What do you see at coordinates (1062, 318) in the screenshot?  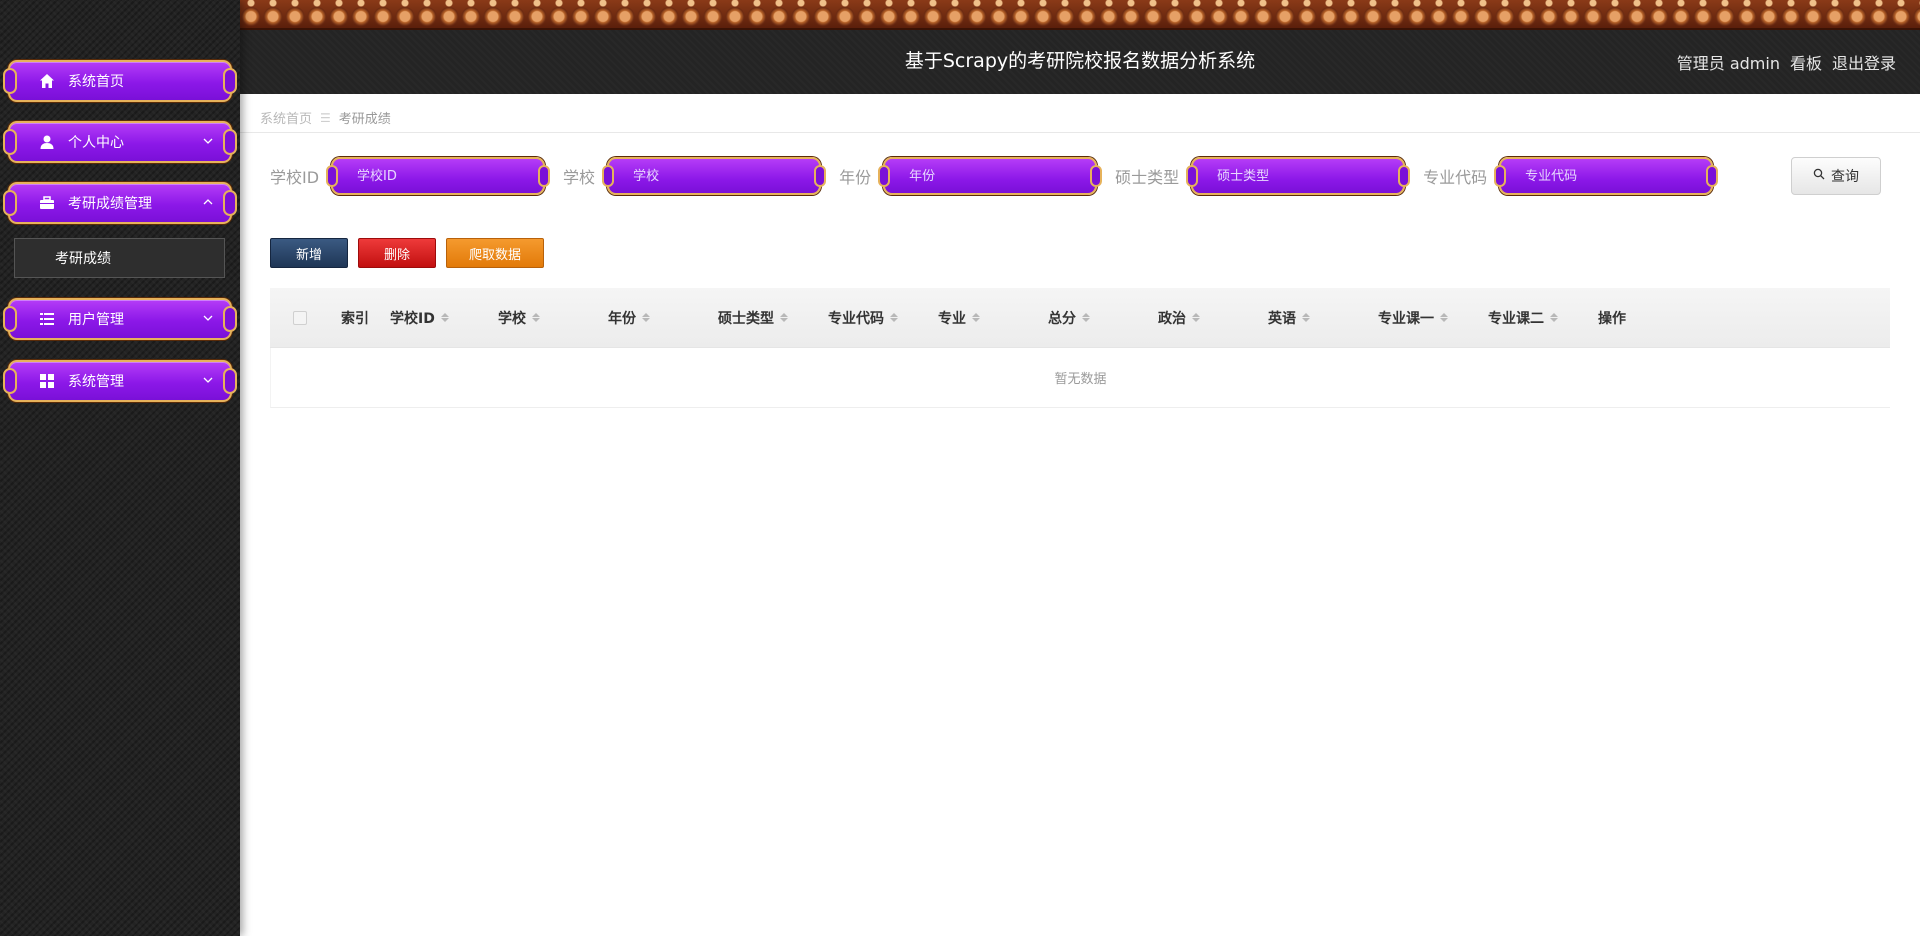 I see `column-header-label: 总分` at bounding box center [1062, 318].